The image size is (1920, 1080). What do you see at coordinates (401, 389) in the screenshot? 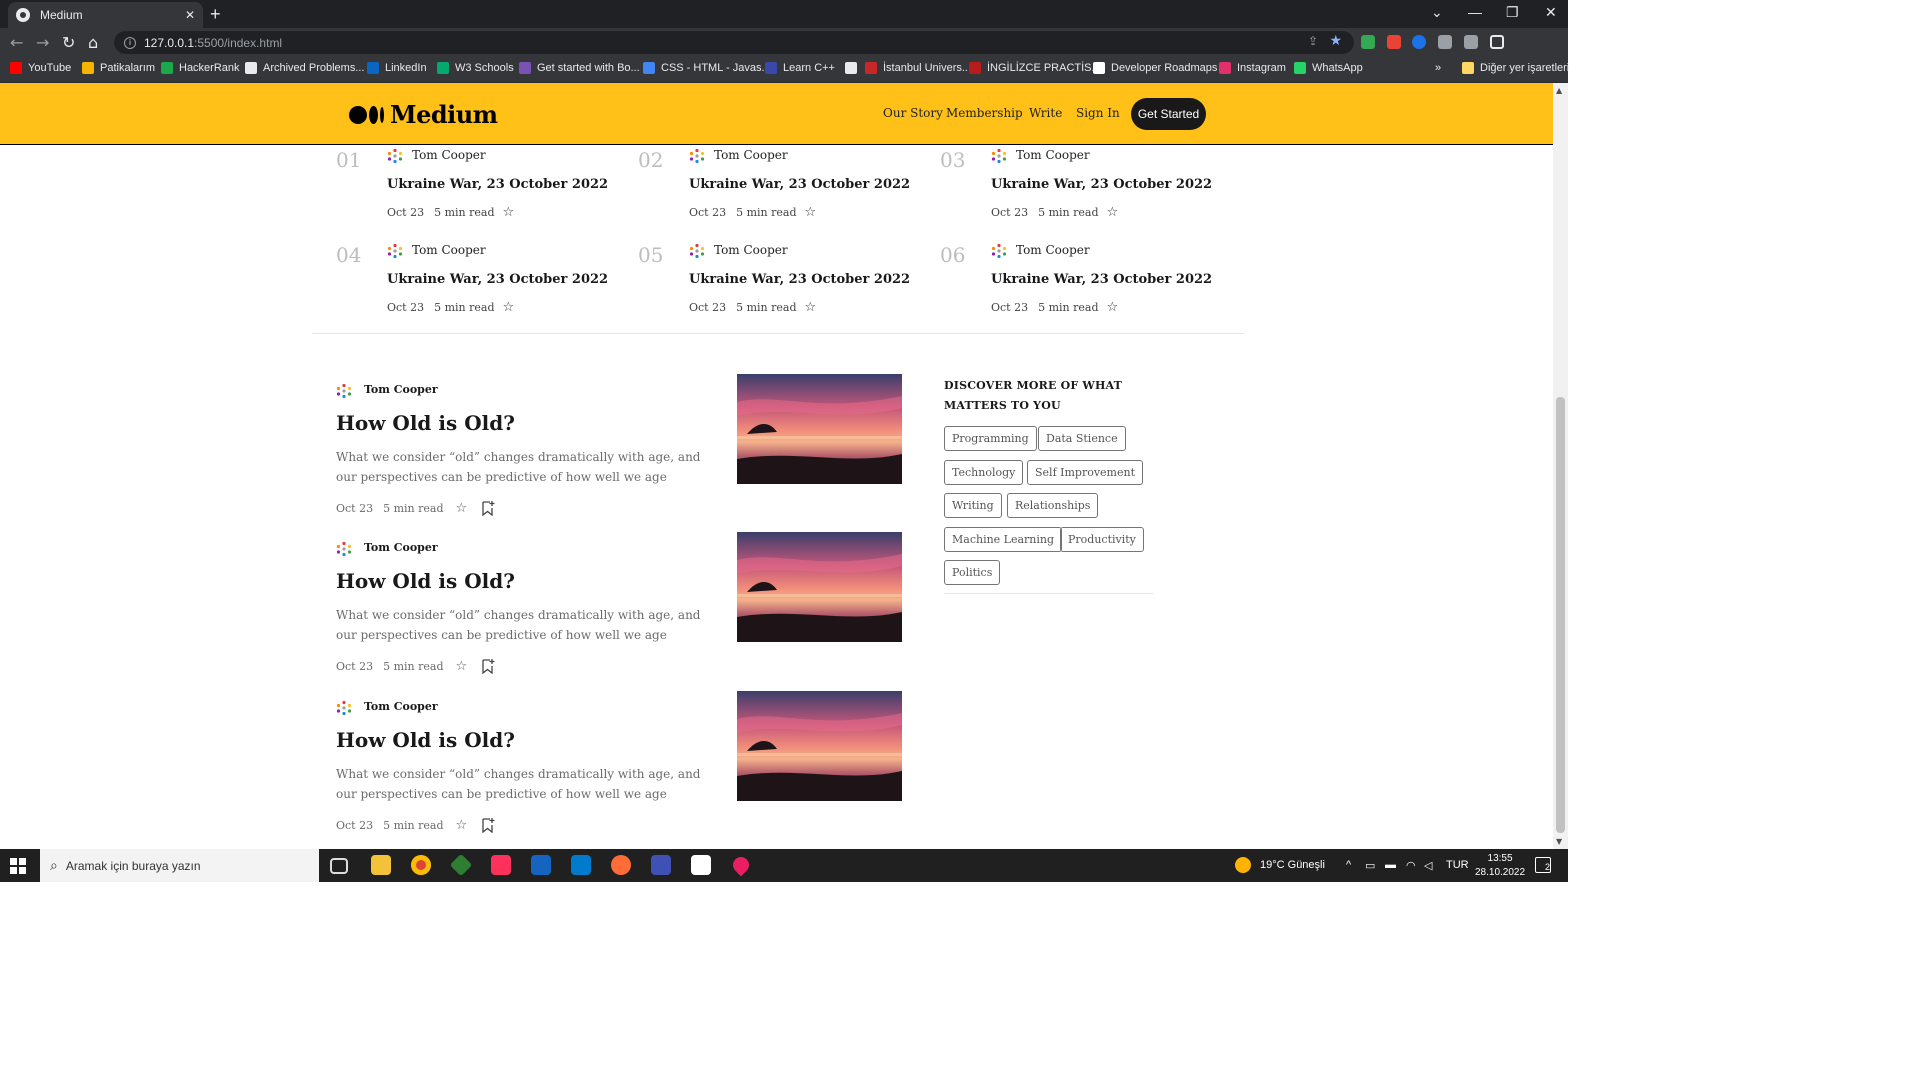
I see `article-author: Tom Cooper` at bounding box center [401, 389].